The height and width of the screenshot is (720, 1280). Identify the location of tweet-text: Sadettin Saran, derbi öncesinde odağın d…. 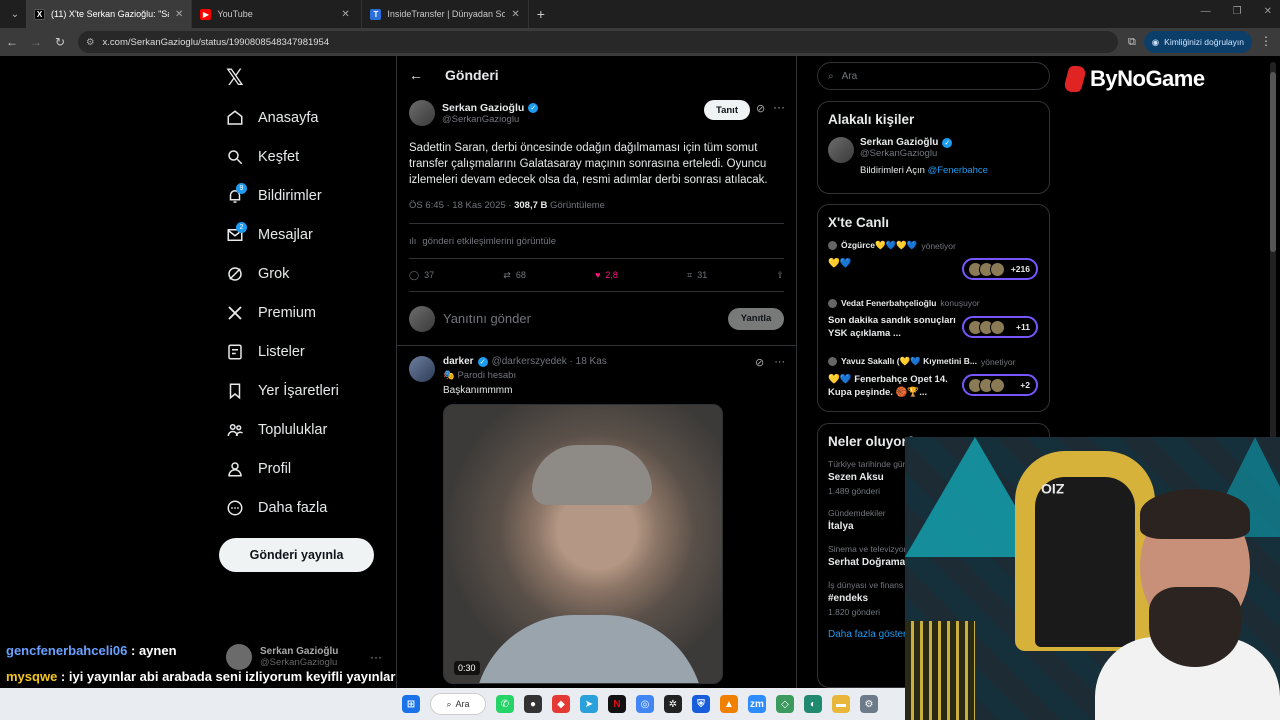
(588, 164).